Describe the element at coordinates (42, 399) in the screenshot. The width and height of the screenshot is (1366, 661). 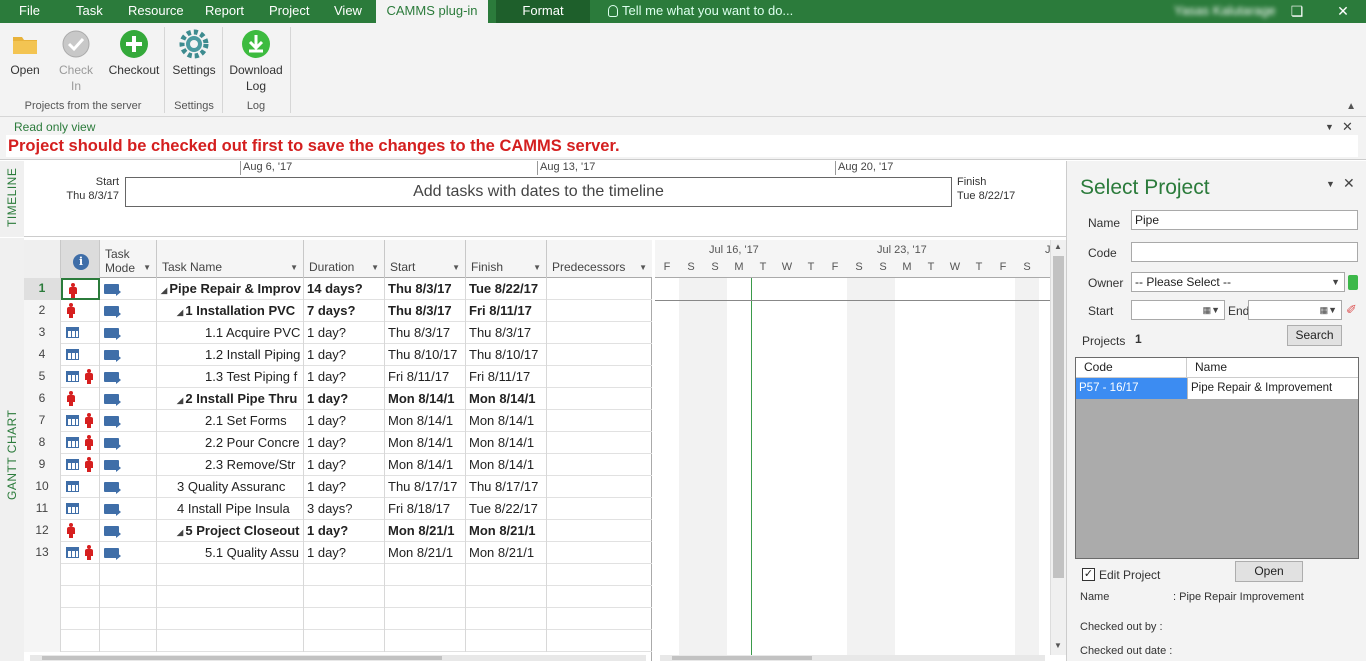
I see `row-number: 6` at that location.